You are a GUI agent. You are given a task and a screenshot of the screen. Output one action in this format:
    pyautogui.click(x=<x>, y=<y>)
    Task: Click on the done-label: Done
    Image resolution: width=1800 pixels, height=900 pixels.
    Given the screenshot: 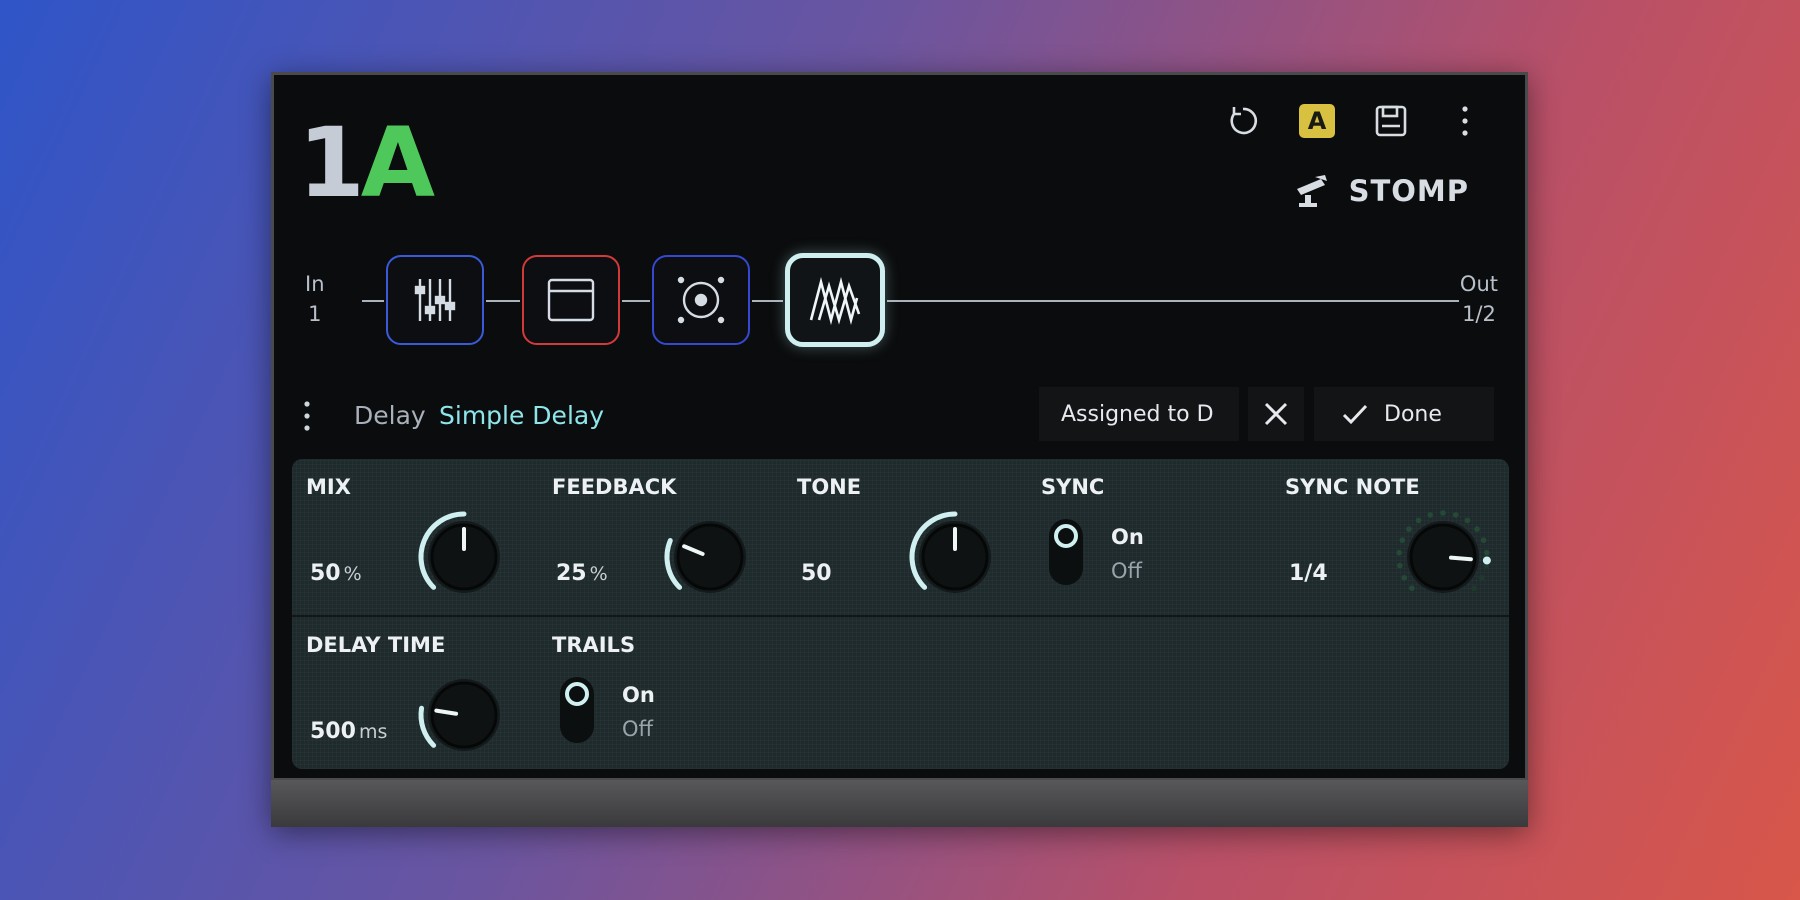 What is the action you would take?
    pyautogui.click(x=1413, y=414)
    